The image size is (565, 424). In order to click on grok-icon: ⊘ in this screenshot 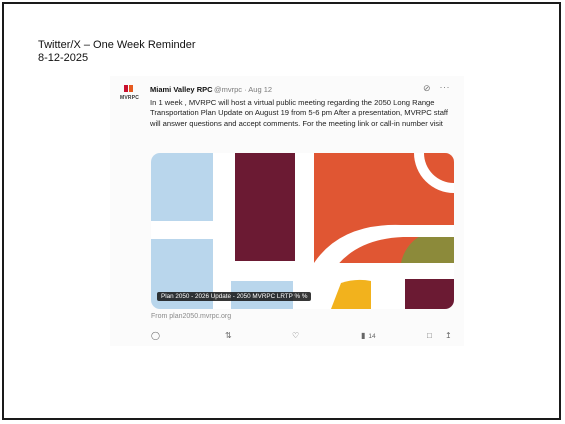, I will do `click(427, 88)`.